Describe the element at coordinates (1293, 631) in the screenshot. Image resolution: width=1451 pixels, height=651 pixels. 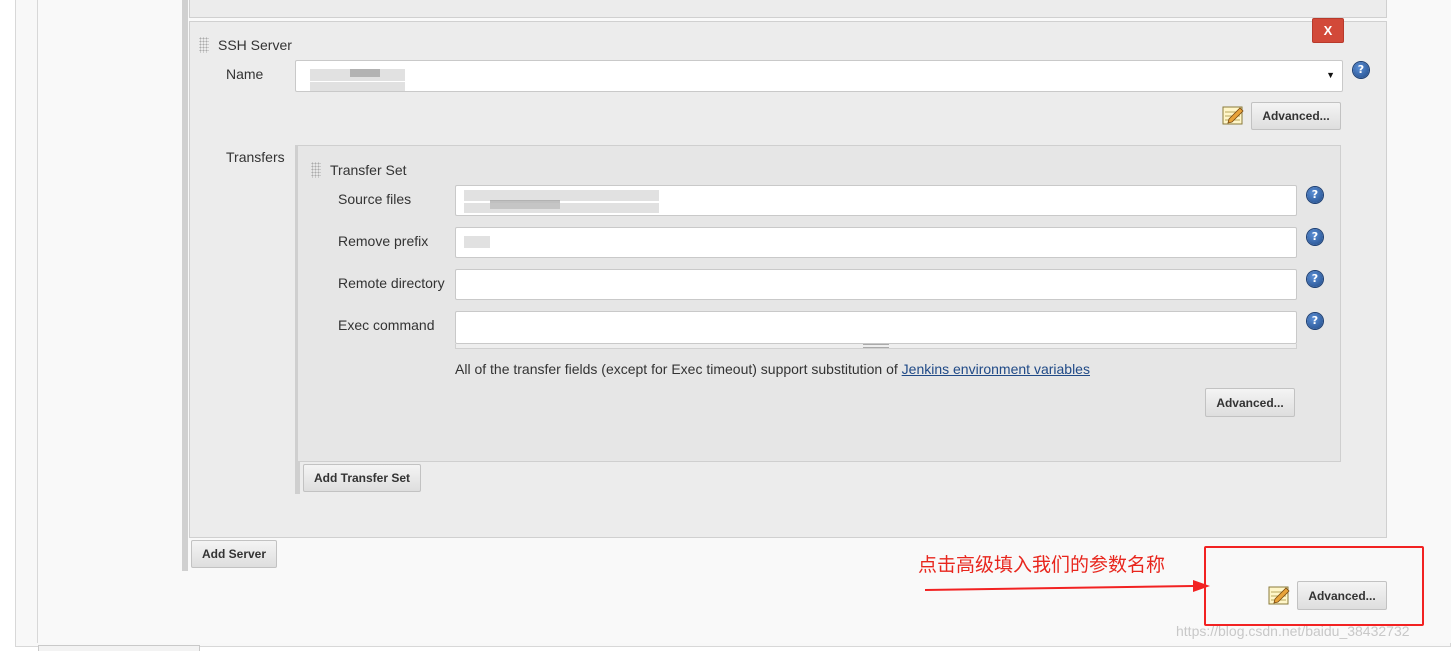
I see `watermark: https://blog.csdn.net/baidu_38432732` at that location.